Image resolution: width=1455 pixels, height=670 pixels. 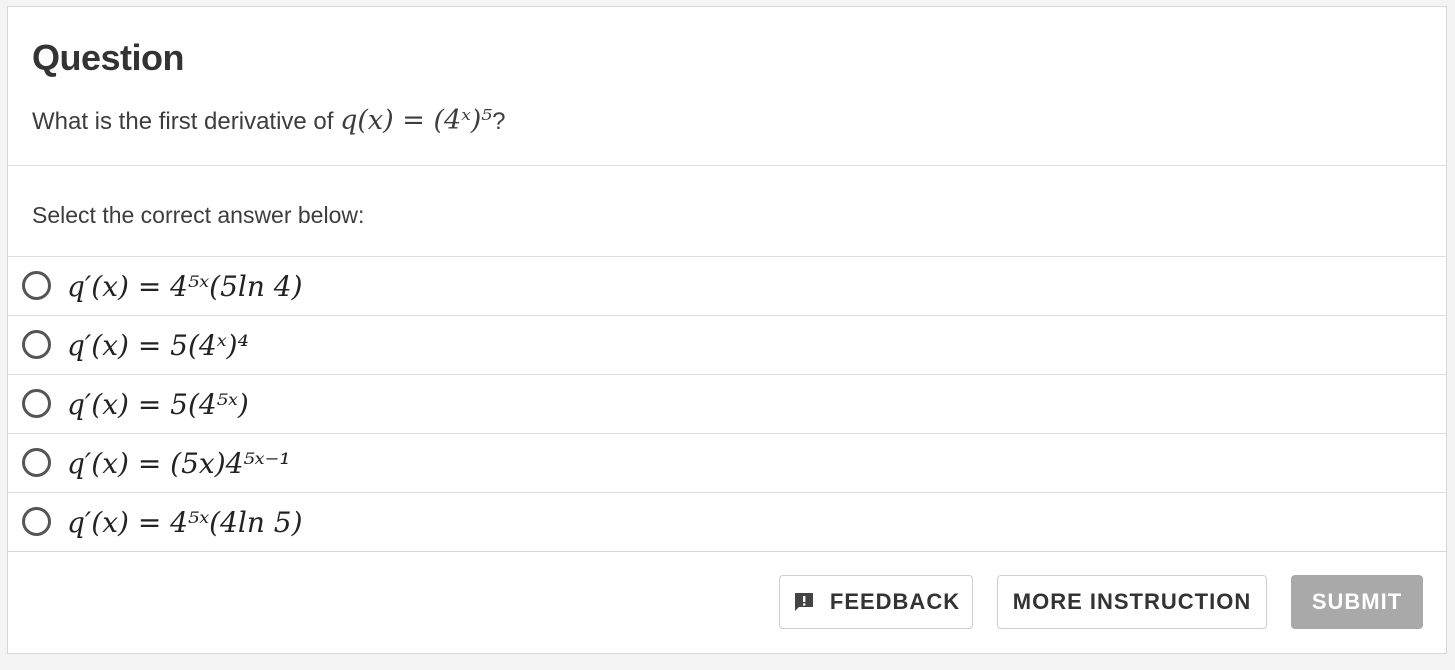 What do you see at coordinates (158, 345) in the screenshot?
I see `answer-option-label: q′(x) = 5(4ˣ)⁴` at bounding box center [158, 345].